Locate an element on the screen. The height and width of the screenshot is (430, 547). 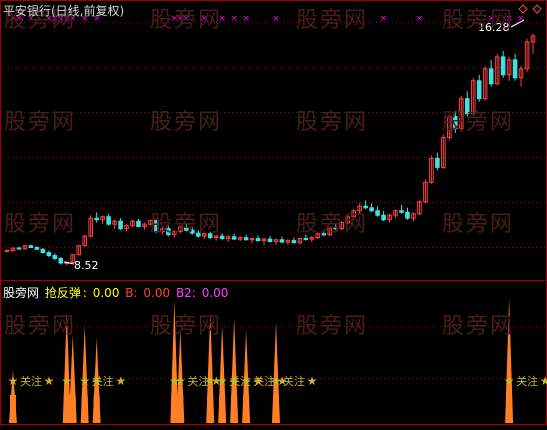
signal-labels: ★ 关注 ★ ★ ★ 关注 ★★ ★★ 关注 ★★ ★ 关注 ★★ ★ 关注 ★★ 关注 ★ ★ 关注 ★ is located at coordinates (277, 381).